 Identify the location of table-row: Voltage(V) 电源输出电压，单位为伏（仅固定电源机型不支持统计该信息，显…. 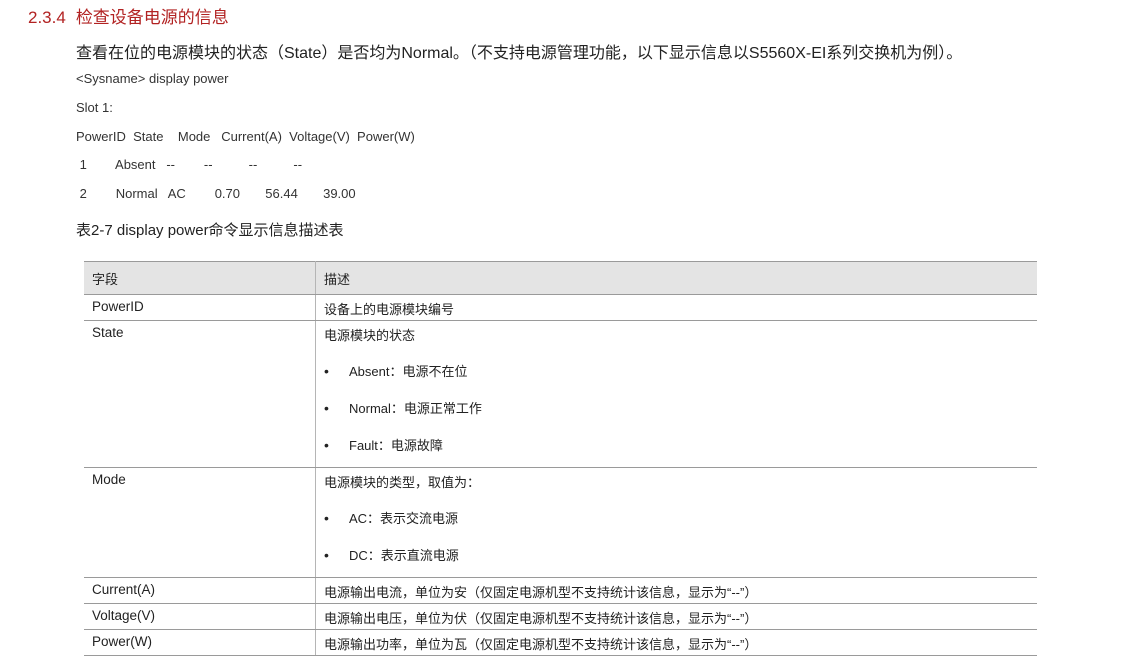
(560, 616).